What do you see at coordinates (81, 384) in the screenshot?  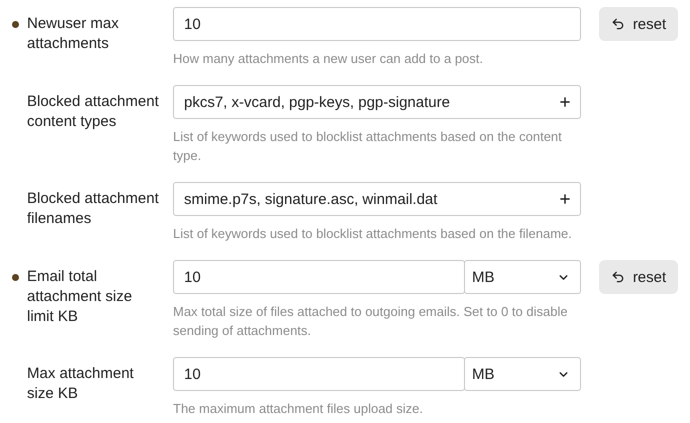 I see `setting-label: Max attachment size KB` at bounding box center [81, 384].